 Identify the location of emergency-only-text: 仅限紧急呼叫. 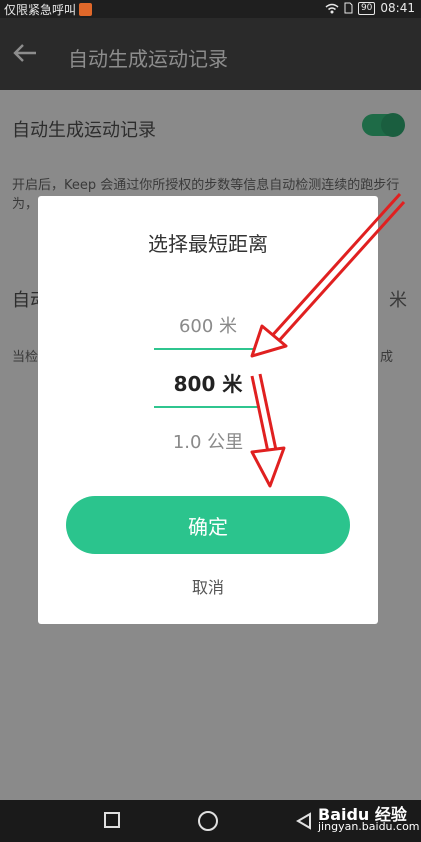
(40, 10).